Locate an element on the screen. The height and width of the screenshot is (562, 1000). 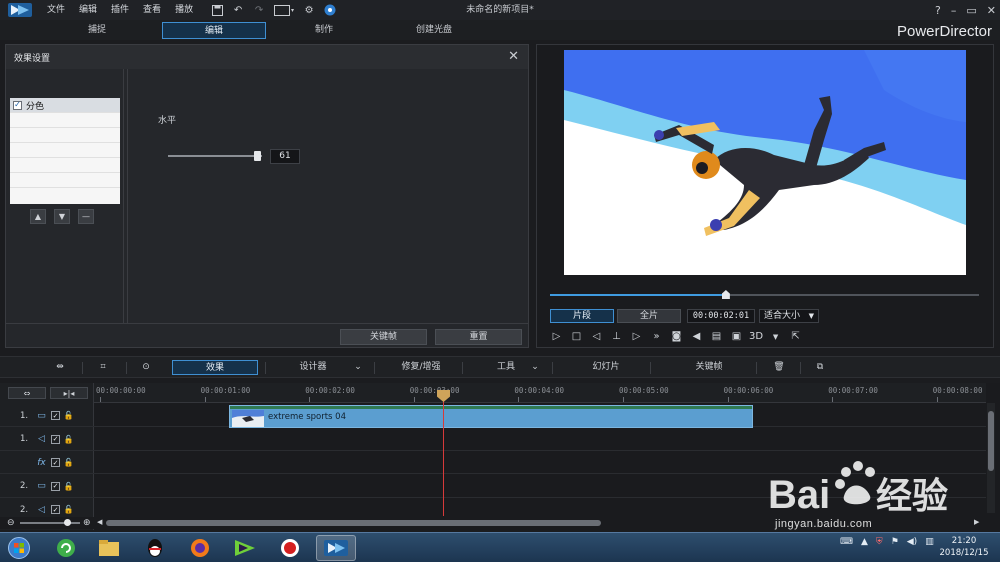
fit-size-select: 适合大小 ▼ is located at coordinates (789, 316).